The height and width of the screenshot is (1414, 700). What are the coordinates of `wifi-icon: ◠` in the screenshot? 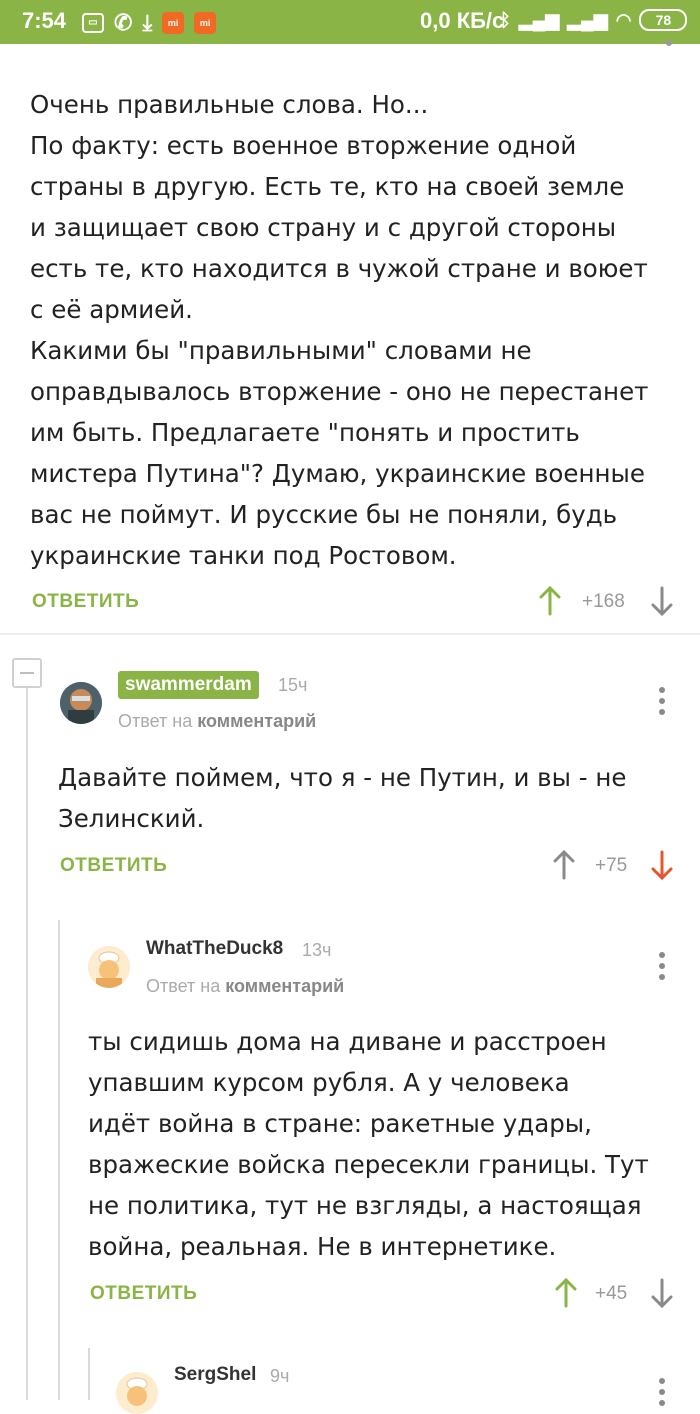 It's located at (623, 19).